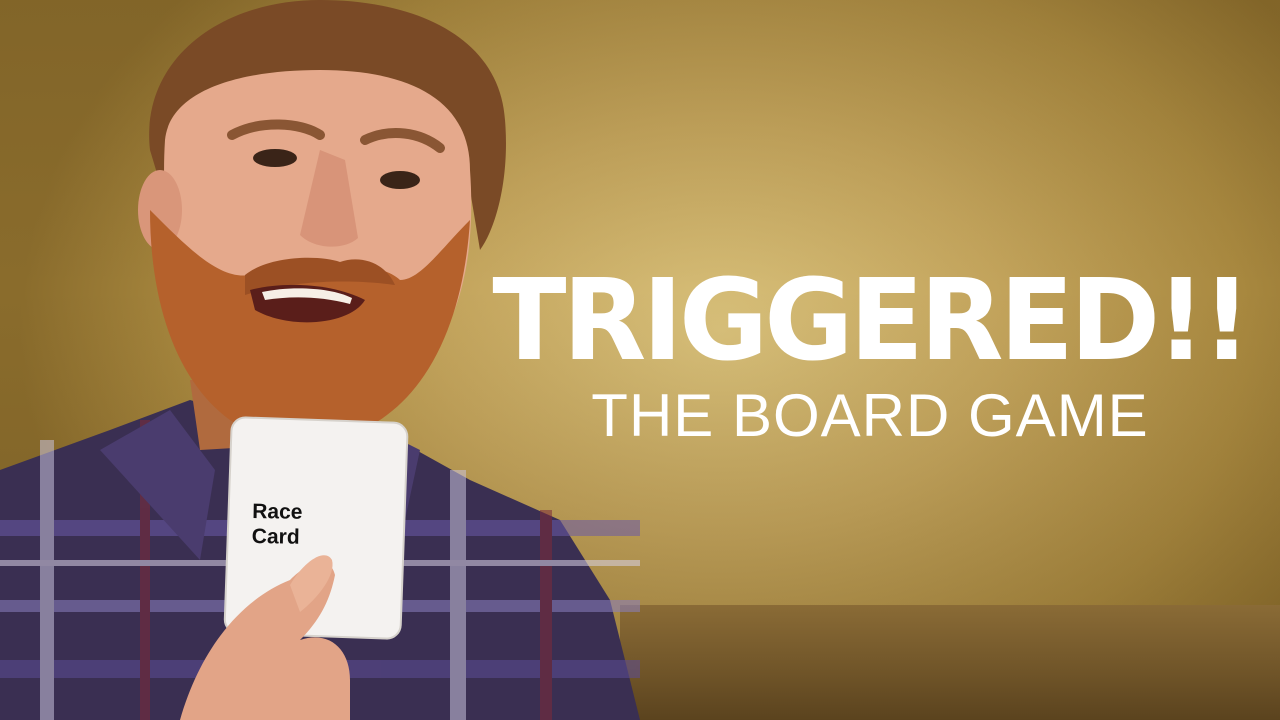 The width and height of the screenshot is (1280, 720). Describe the element at coordinates (870, 415) in the screenshot. I see `subtitle: THE BOARD GAME` at that location.